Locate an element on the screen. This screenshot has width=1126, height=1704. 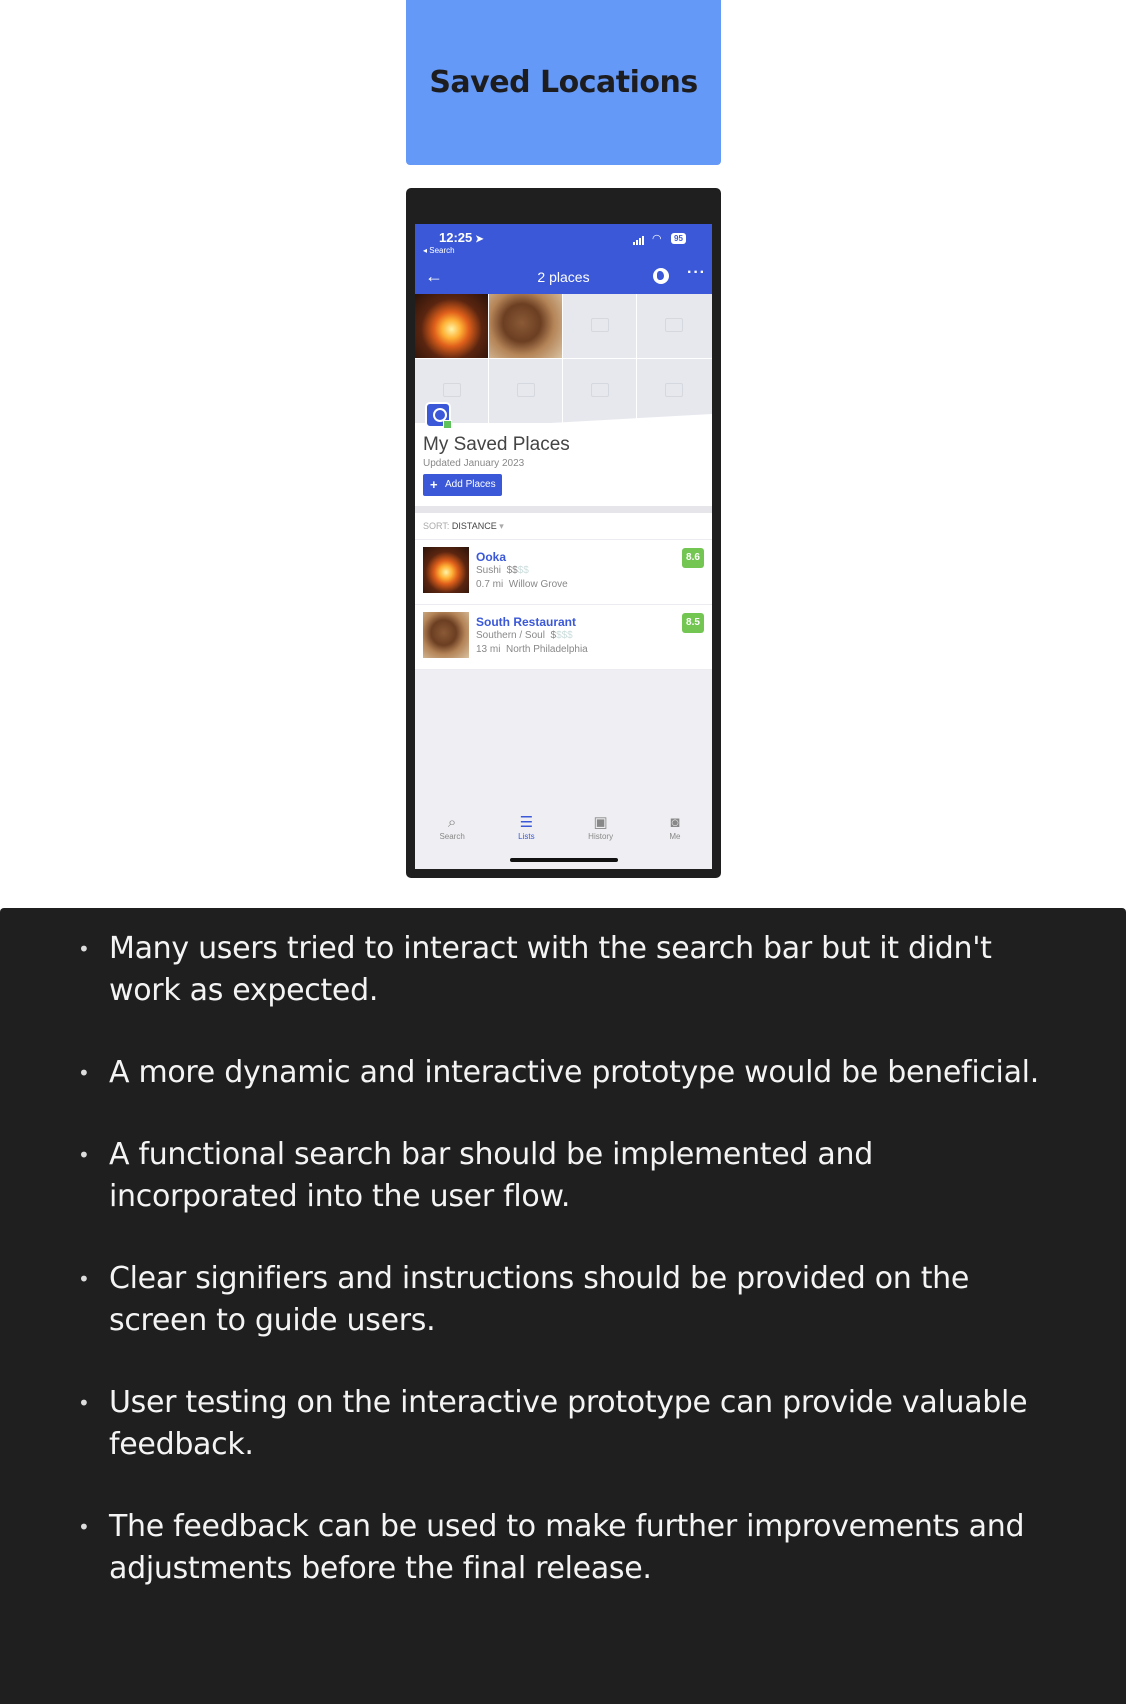
place-distance: 13 mi North Philadelphia is located at coordinates (532, 649).